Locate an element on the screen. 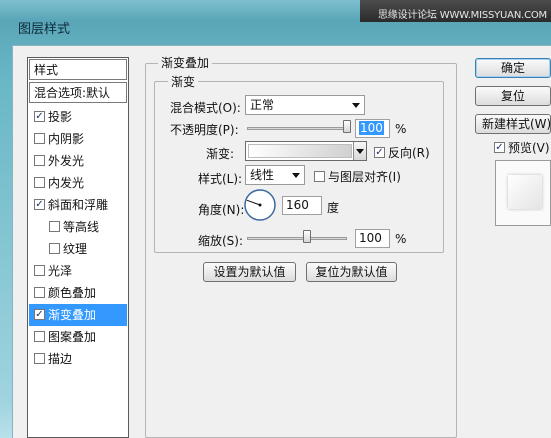 The image size is (551, 438). make-default-button: 设置为默认值 is located at coordinates (249, 272).